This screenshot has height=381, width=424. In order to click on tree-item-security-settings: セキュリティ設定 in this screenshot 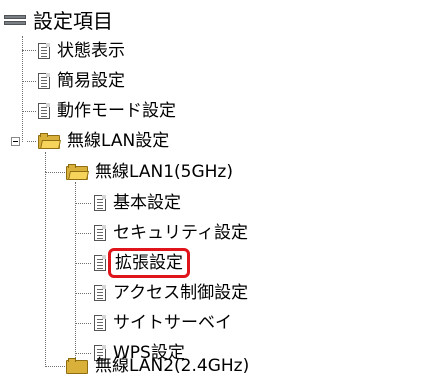, I will do `click(172, 233)`.